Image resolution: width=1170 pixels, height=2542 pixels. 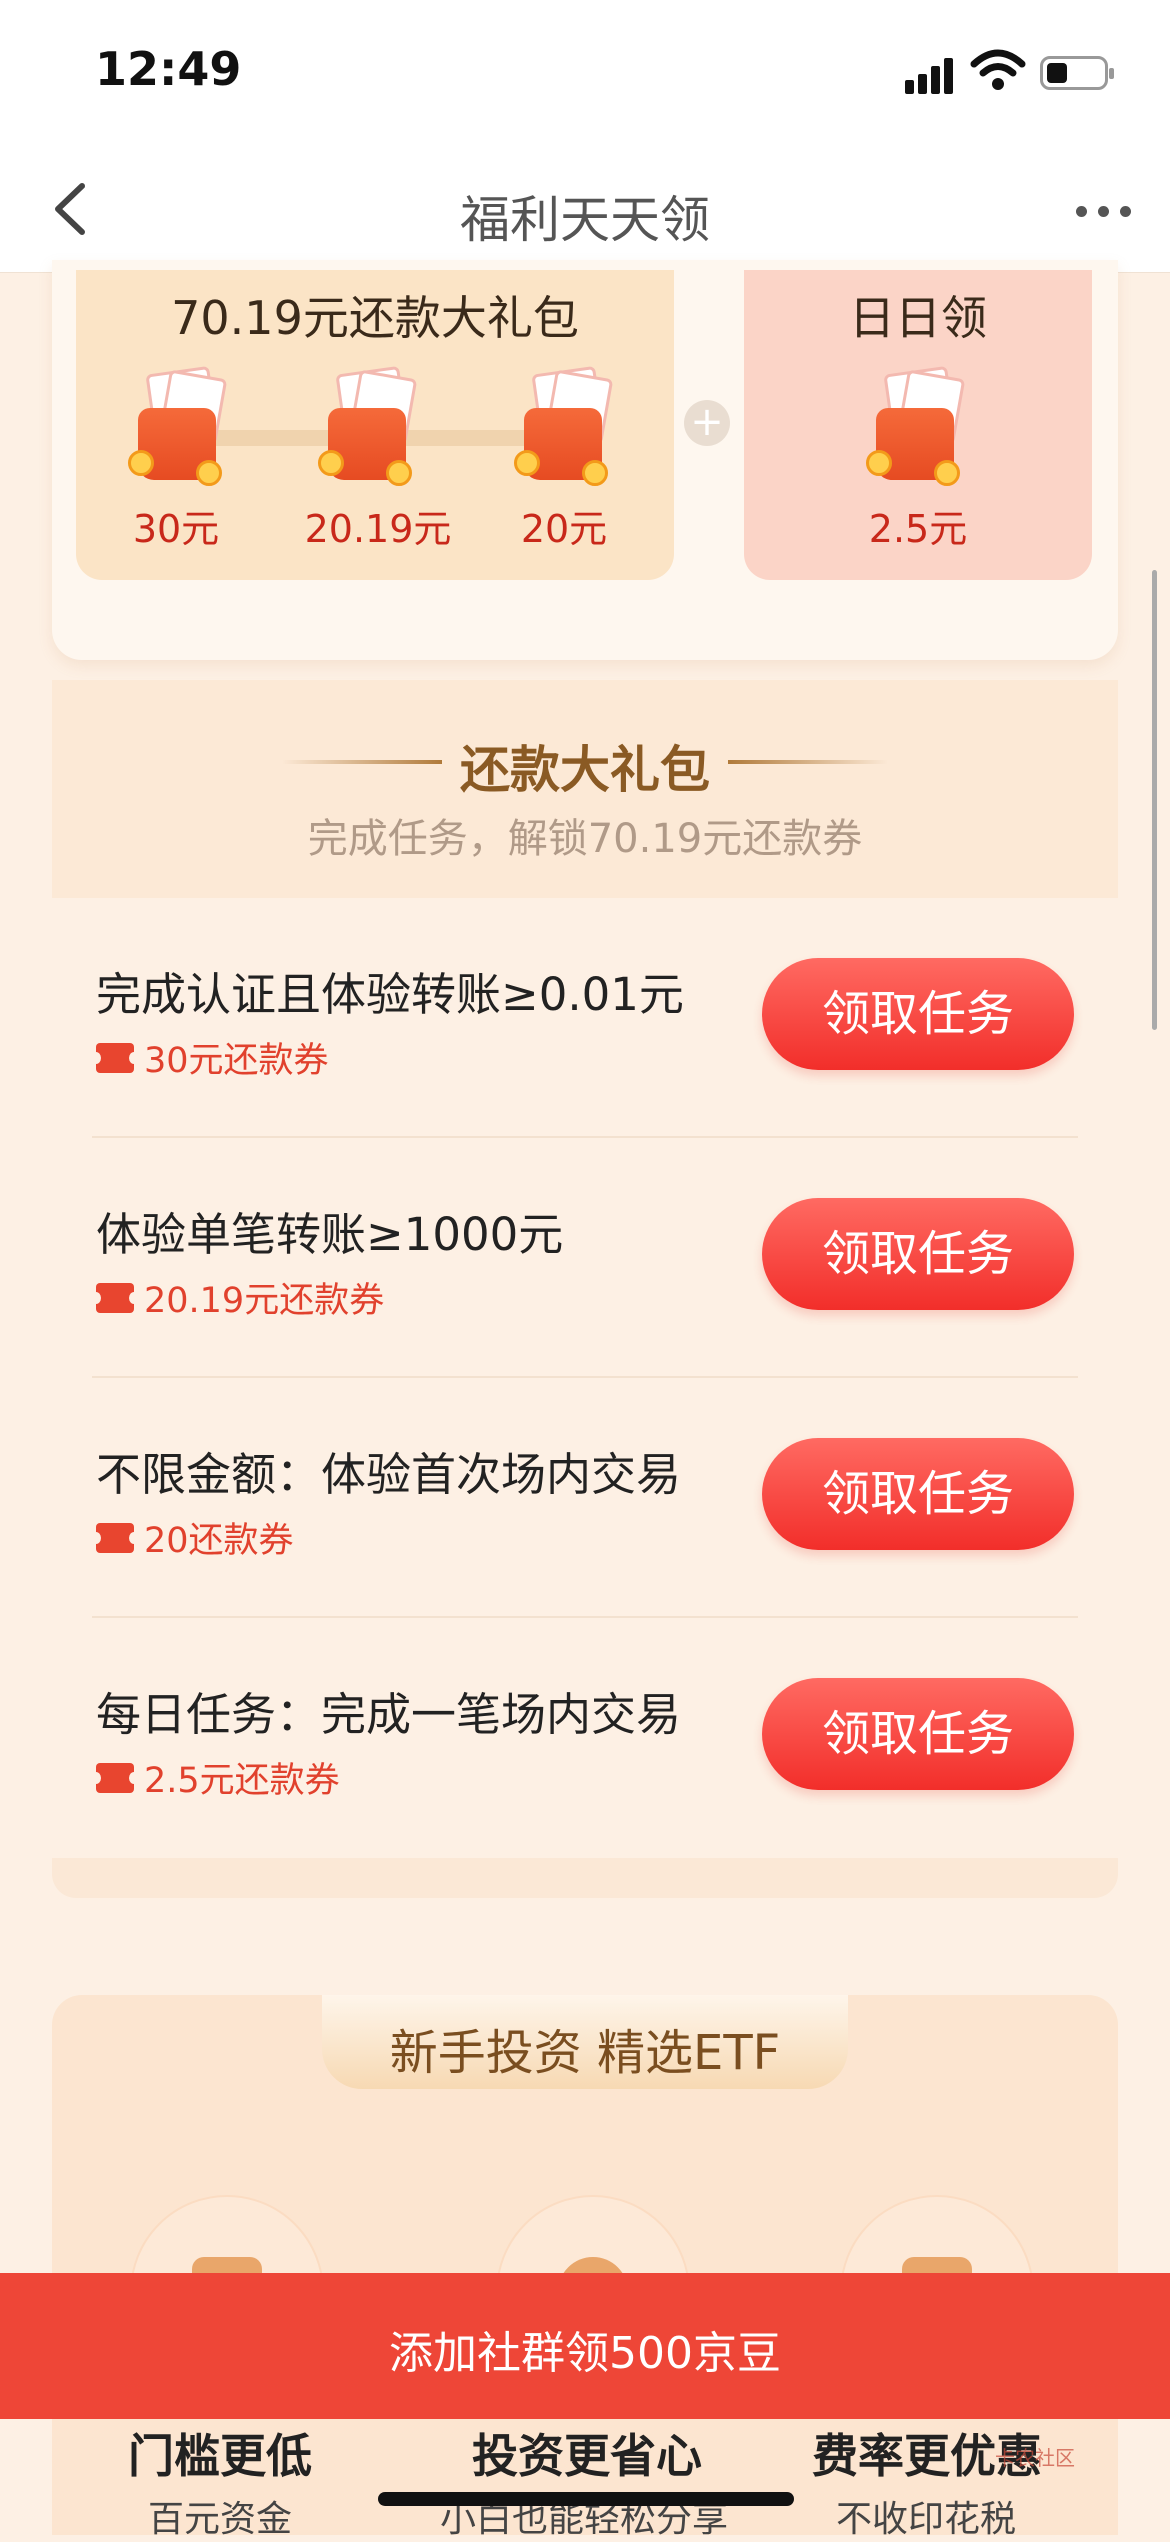 I want to click on task-row: 每日任务：完成一笔场内交易 2.5元还款券 领取任务, so click(x=585, y=1738).